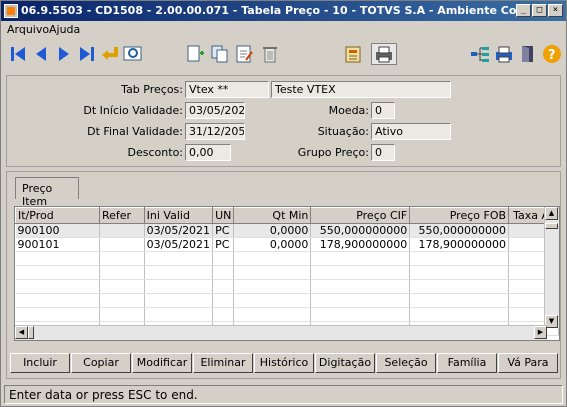 The width and height of the screenshot is (567, 407). What do you see at coordinates (539, 10) in the screenshot?
I see `maximize-button: □` at bounding box center [539, 10].